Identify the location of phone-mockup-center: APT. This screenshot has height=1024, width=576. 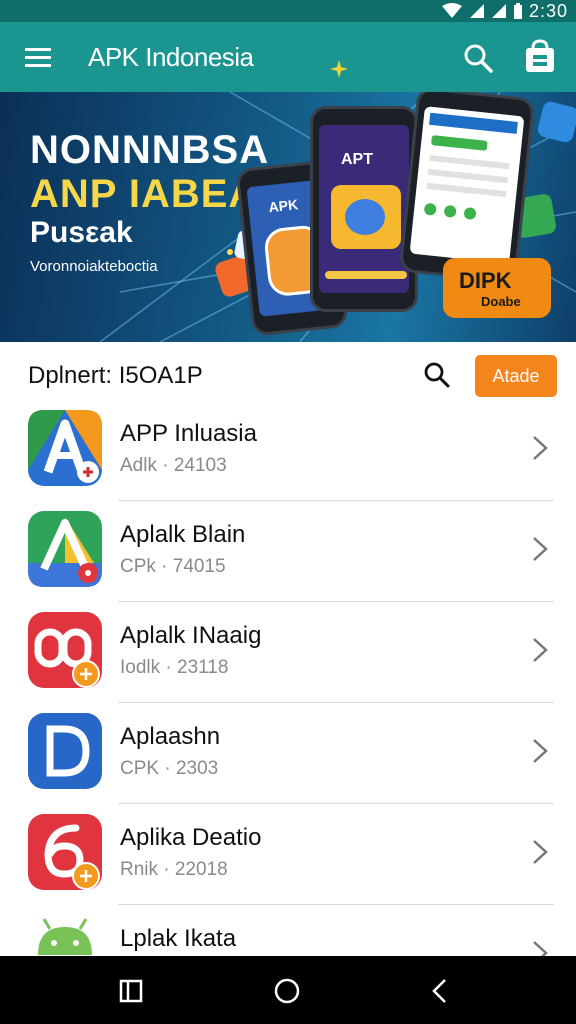
(364, 209).